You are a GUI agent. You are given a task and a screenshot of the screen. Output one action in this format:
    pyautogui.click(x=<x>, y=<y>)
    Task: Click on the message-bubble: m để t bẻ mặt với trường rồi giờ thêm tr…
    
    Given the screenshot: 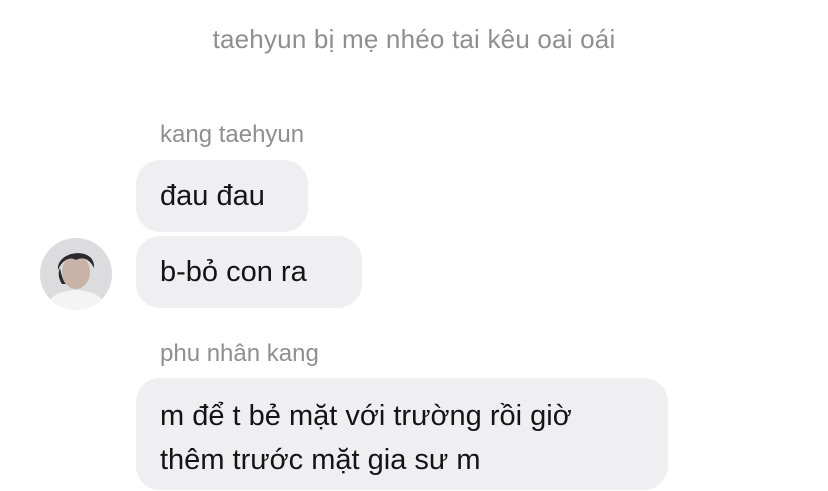 What is the action you would take?
    pyautogui.click(x=402, y=434)
    